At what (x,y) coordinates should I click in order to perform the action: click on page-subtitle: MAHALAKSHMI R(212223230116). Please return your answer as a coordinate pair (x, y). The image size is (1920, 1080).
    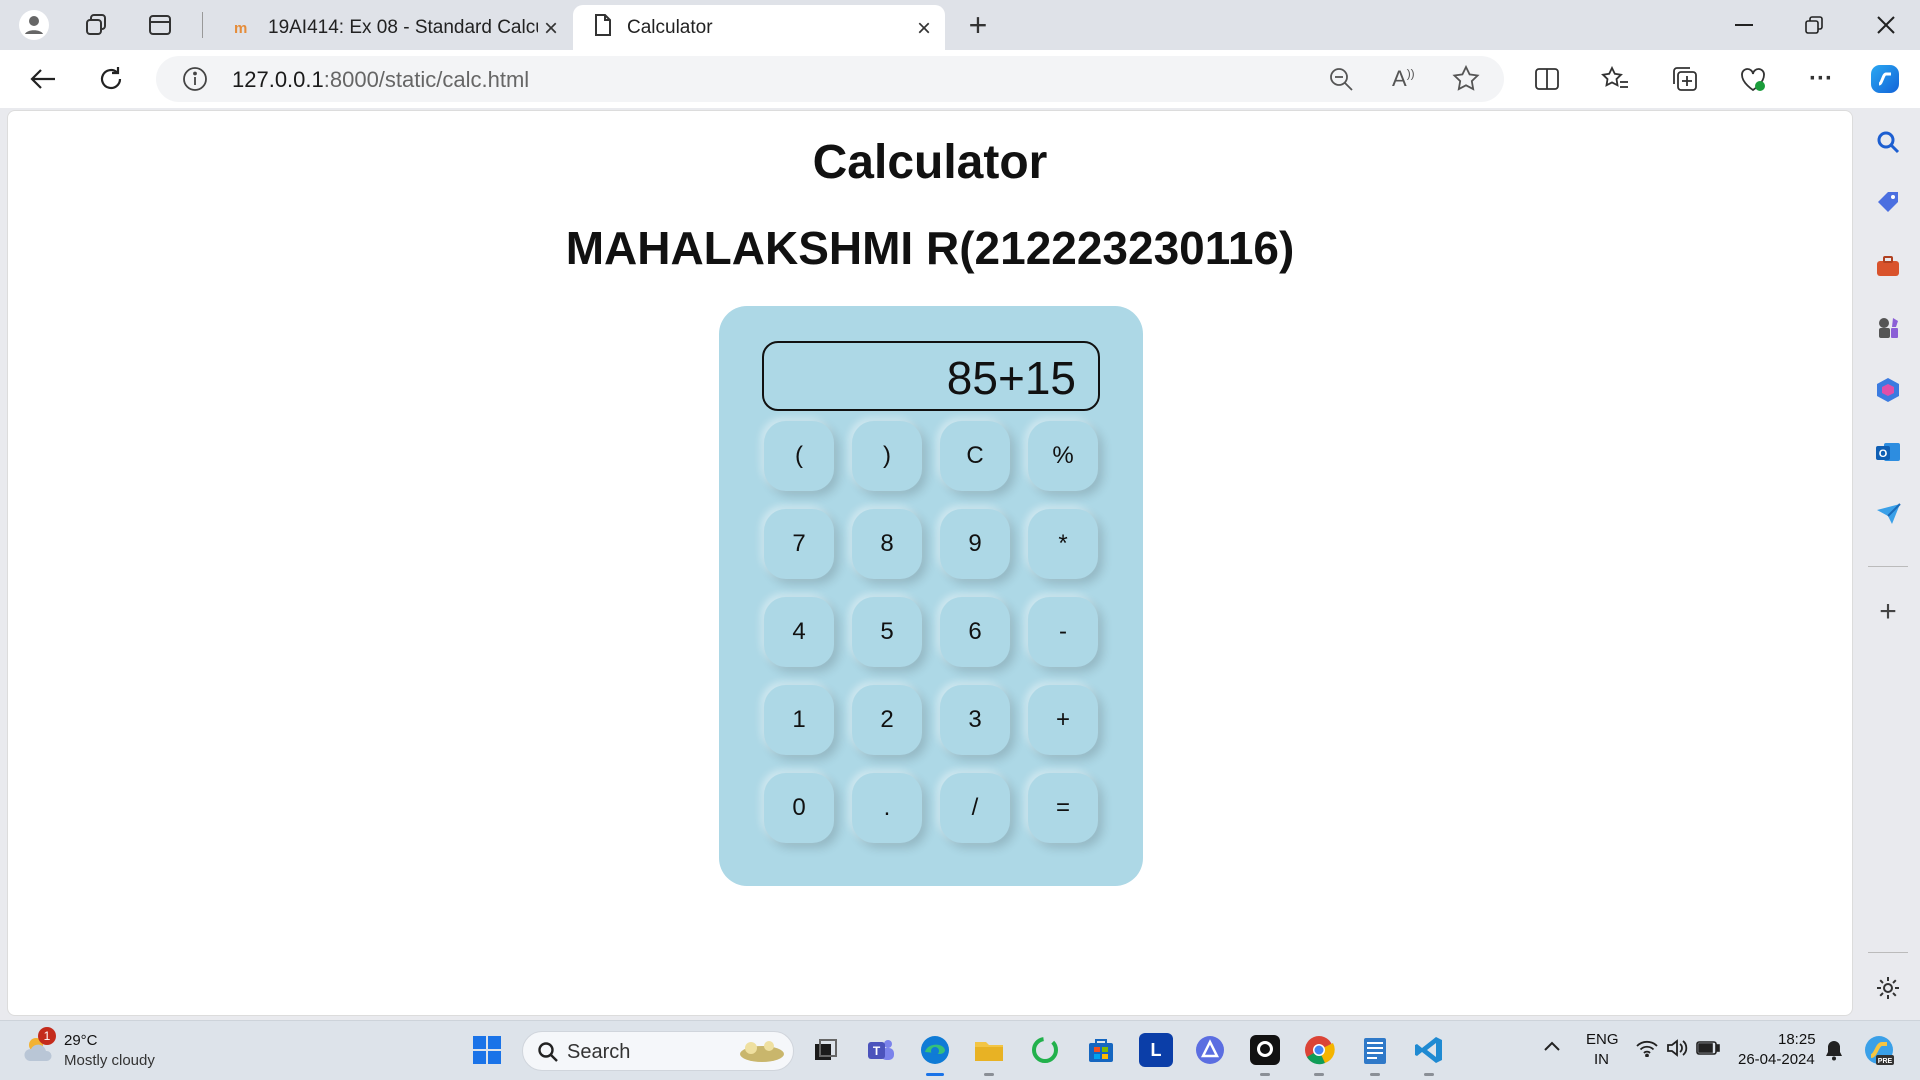
    Looking at the image, I should click on (930, 248).